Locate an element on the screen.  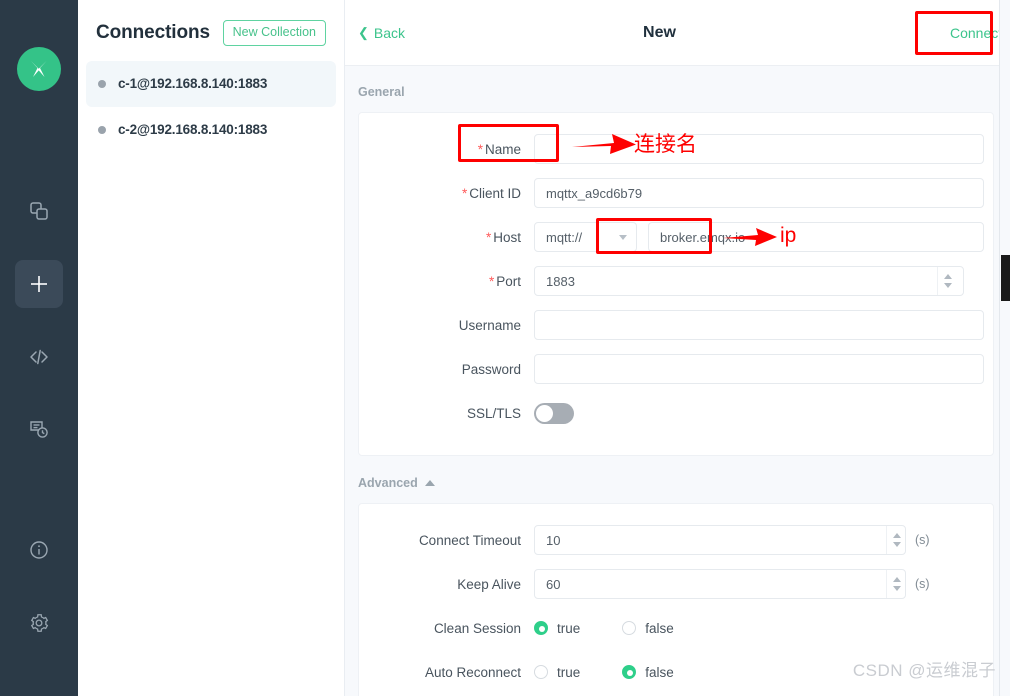
auto-reconnect-false-radio: false is located at coordinates (648, 672).